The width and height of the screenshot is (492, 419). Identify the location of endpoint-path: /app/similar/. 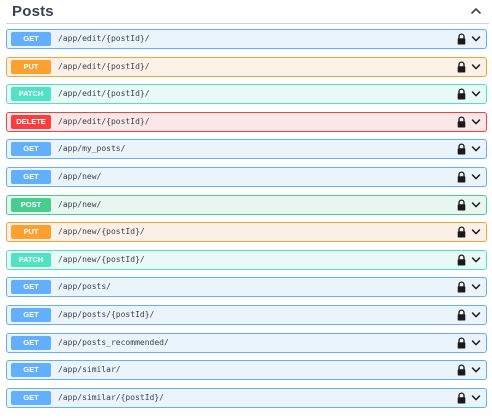
(89, 369).